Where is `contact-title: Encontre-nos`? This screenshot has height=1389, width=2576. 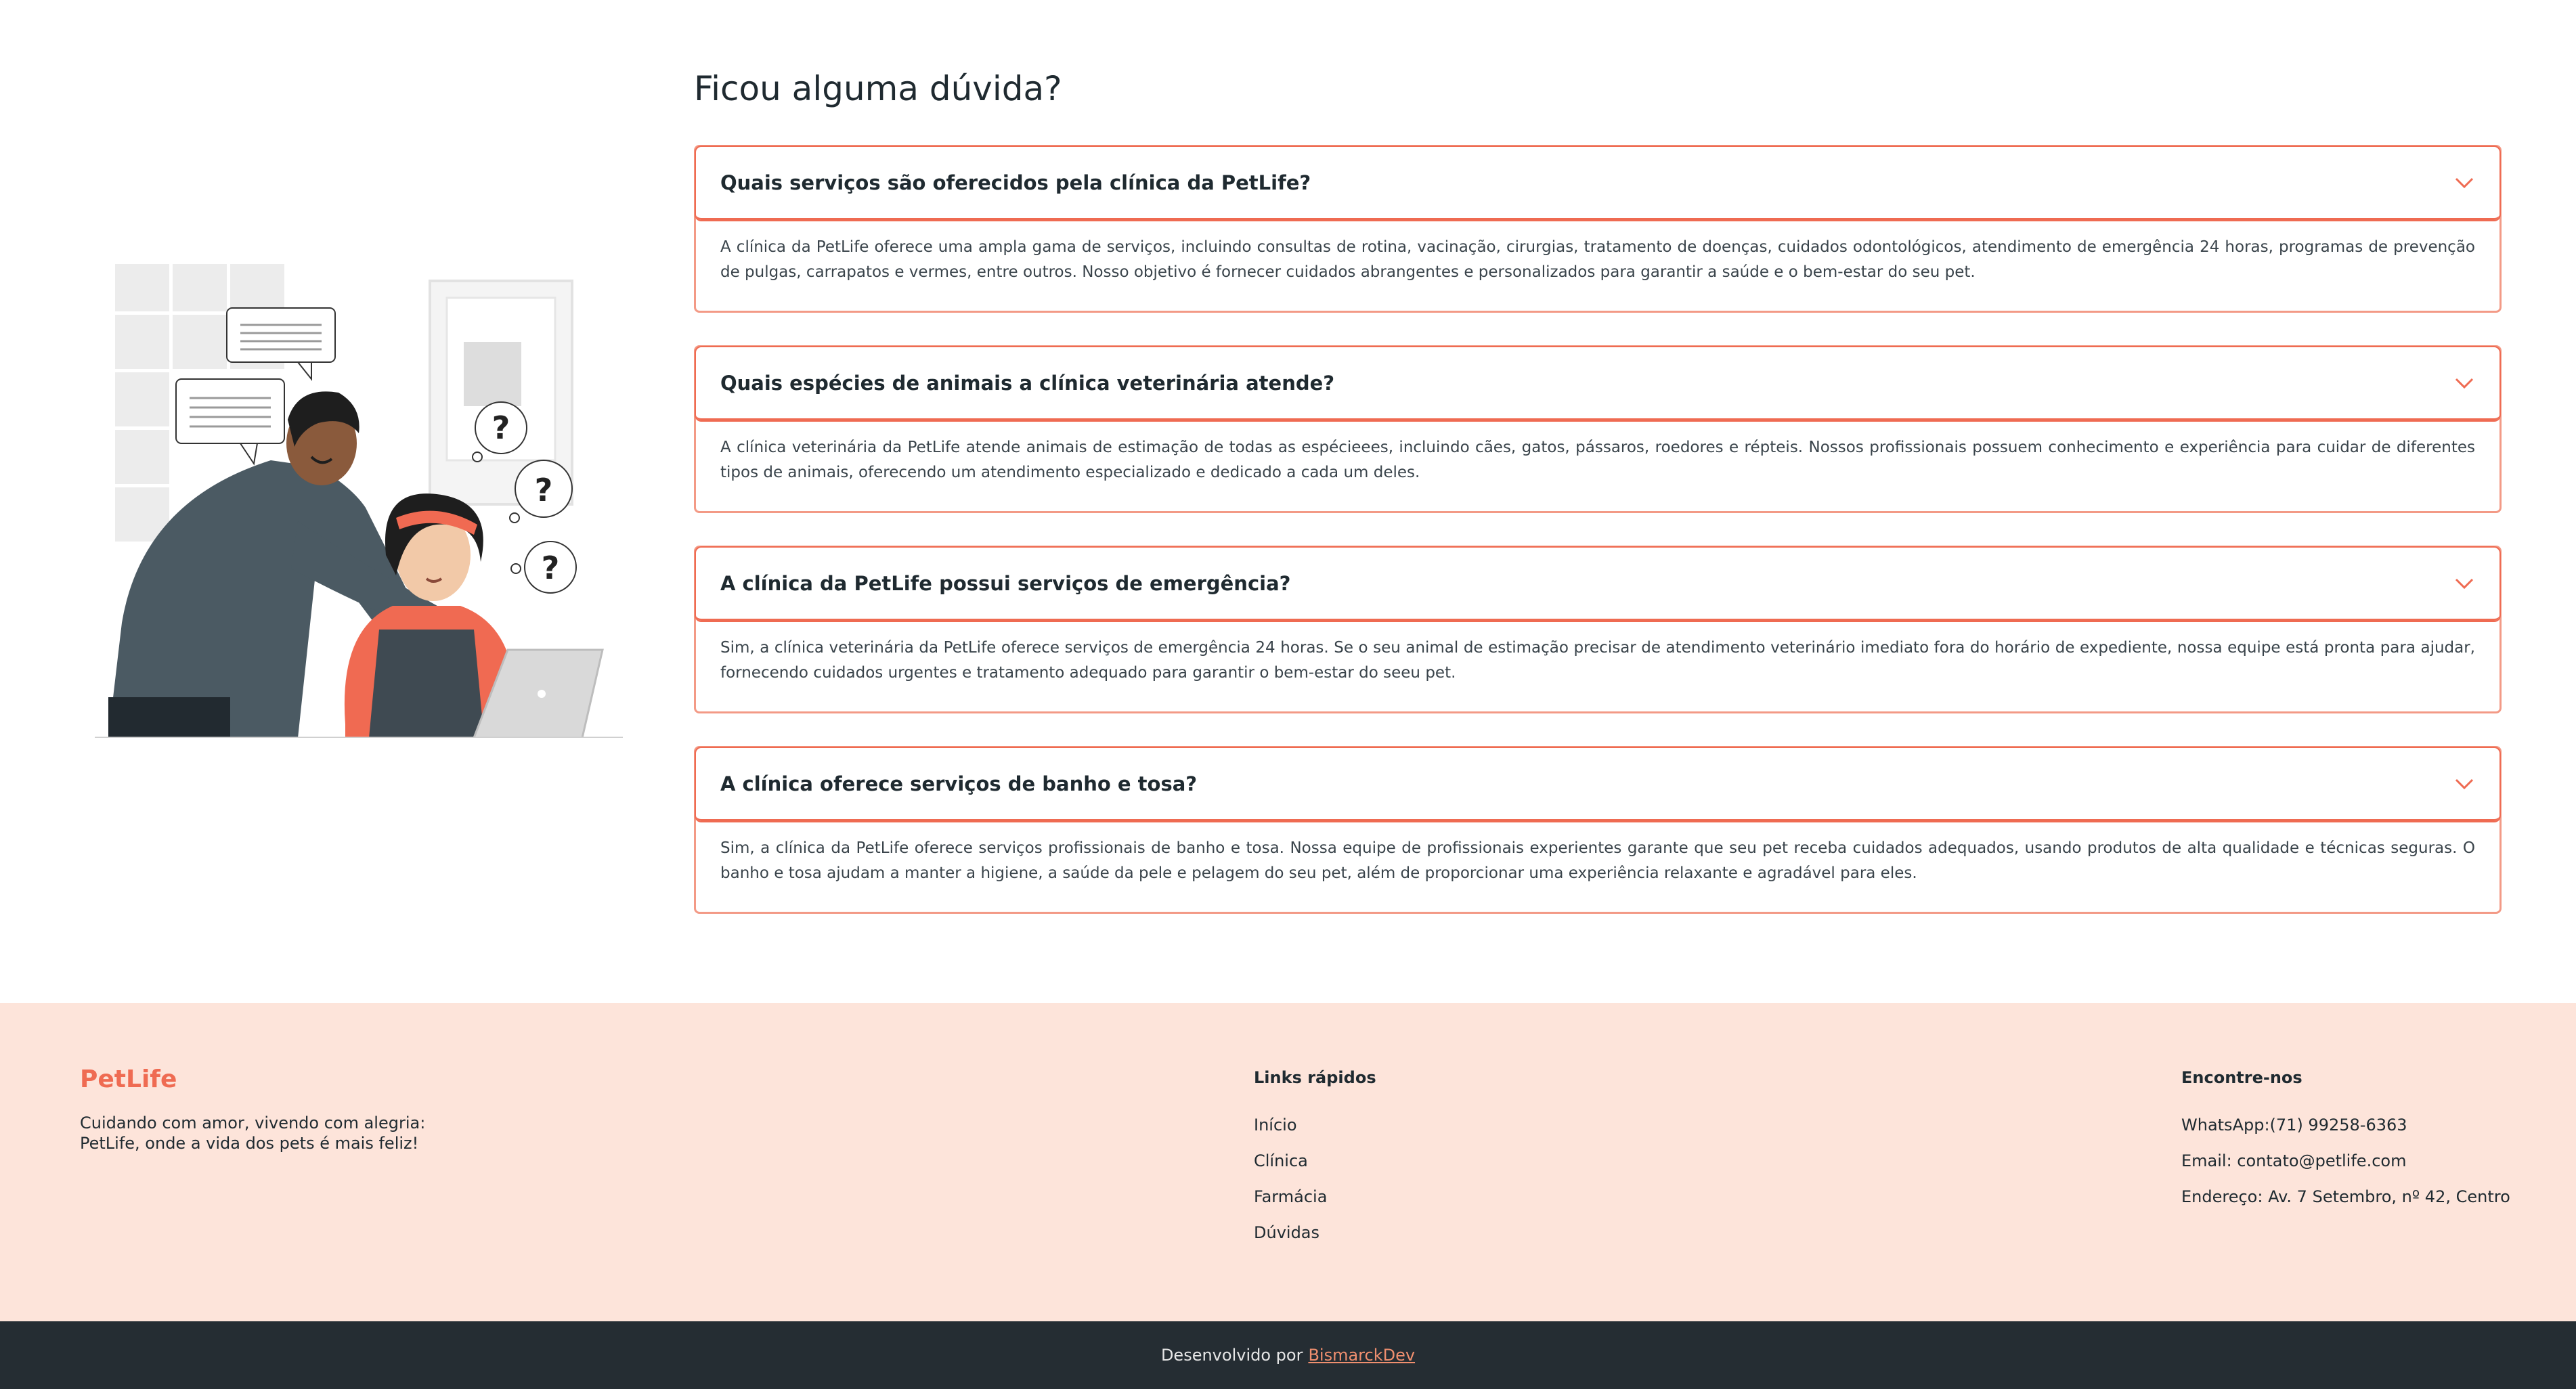
contact-title: Encontre-nos is located at coordinates (2241, 1077).